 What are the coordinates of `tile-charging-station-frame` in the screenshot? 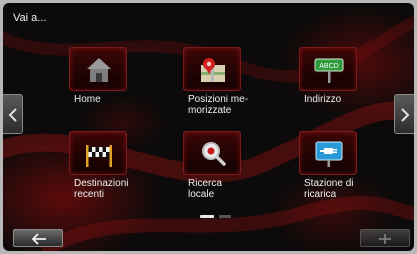 It's located at (328, 153).